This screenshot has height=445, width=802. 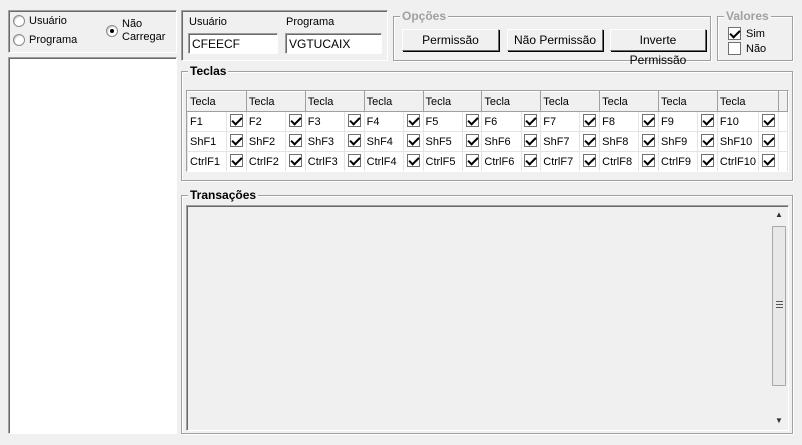 I want to click on permissao-button: Permissão, so click(x=450, y=40).